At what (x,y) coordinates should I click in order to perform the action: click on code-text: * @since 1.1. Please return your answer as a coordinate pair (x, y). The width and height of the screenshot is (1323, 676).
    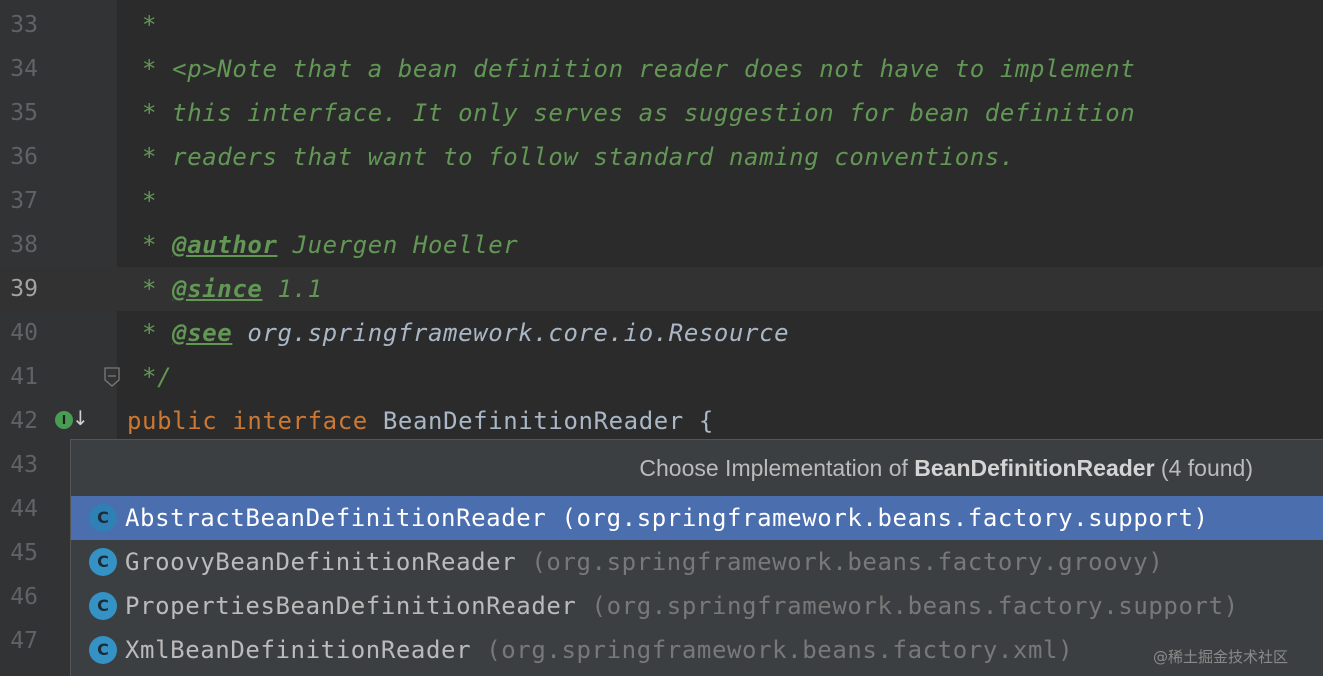
    Looking at the image, I should click on (225, 289).